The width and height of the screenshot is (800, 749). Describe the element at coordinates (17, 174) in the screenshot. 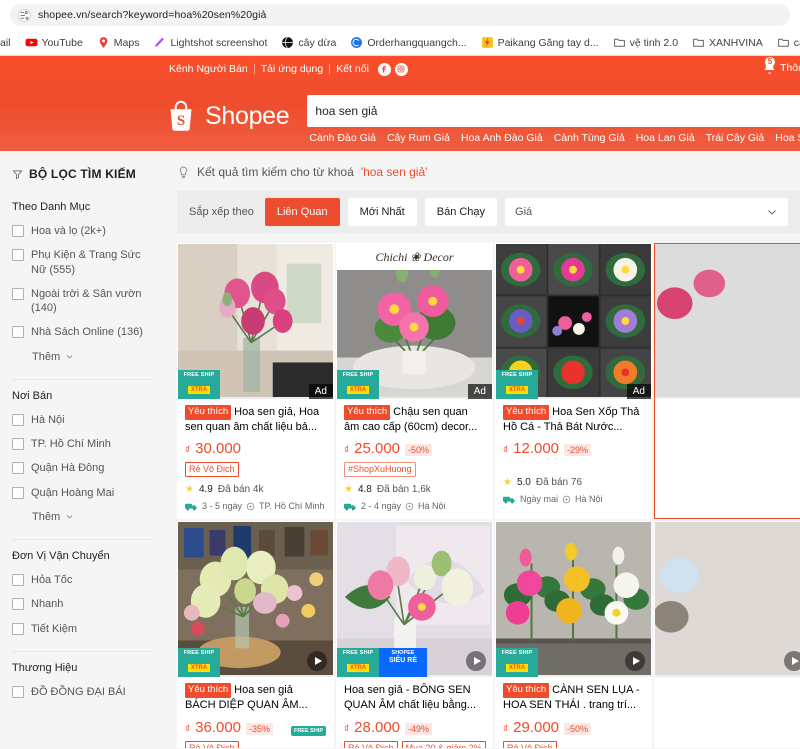

I see `filter-icon` at that location.